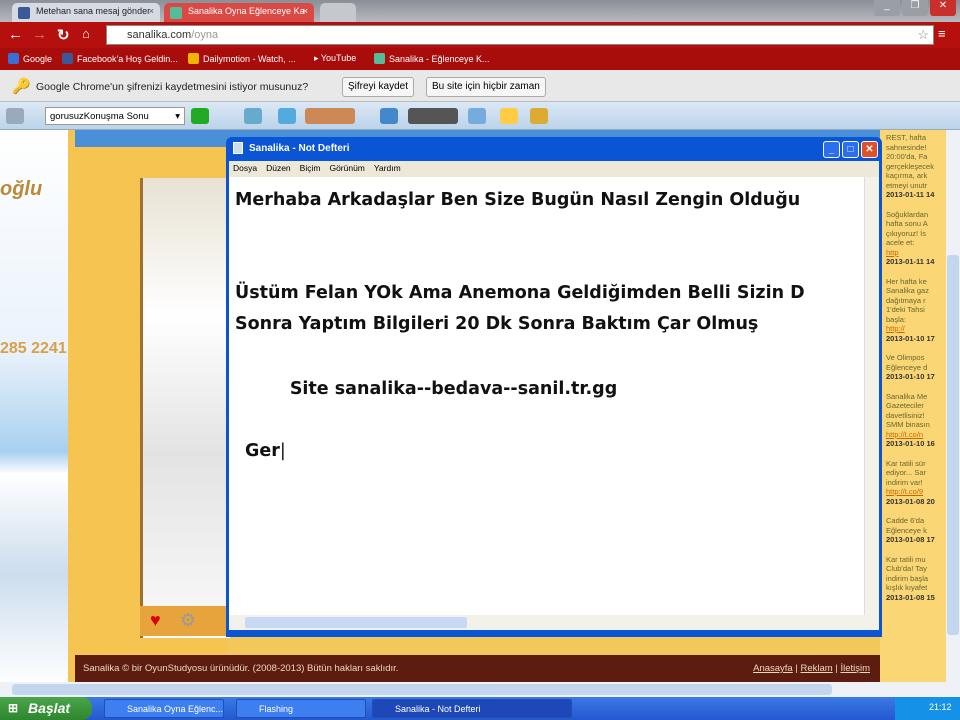  What do you see at coordinates (176, 13) in the screenshot?
I see `sanalika-icon` at bounding box center [176, 13].